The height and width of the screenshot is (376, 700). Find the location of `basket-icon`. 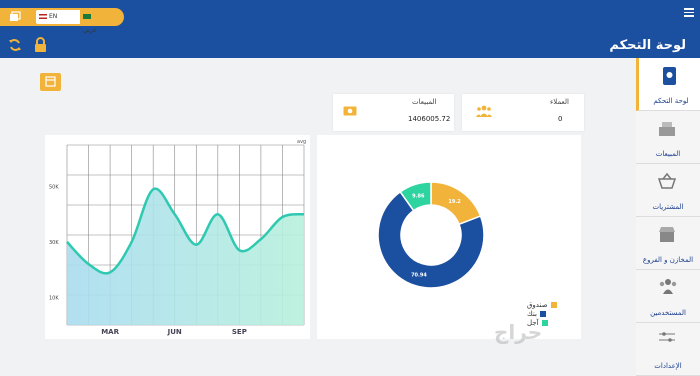

basket-icon is located at coordinates (667, 181).